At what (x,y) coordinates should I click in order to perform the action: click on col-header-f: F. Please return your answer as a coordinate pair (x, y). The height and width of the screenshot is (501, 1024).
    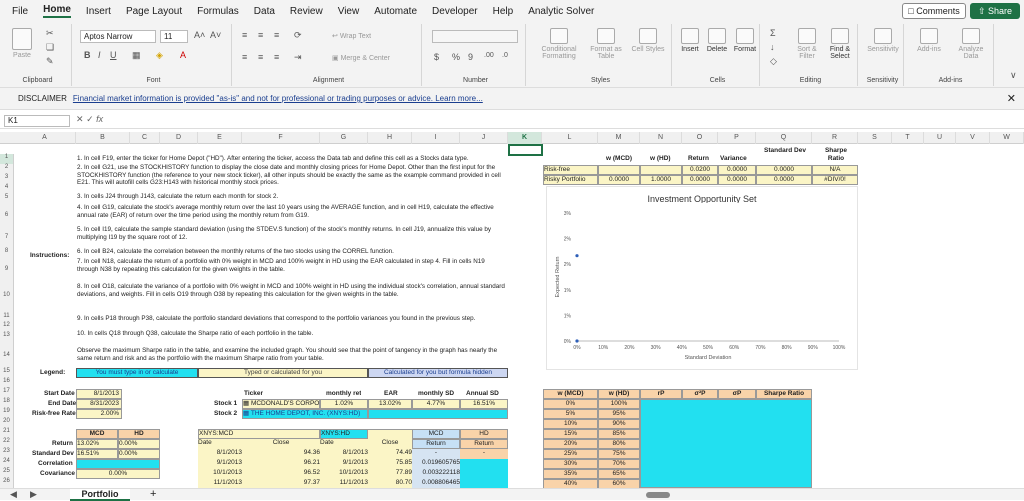
    Looking at the image, I should click on (281, 138).